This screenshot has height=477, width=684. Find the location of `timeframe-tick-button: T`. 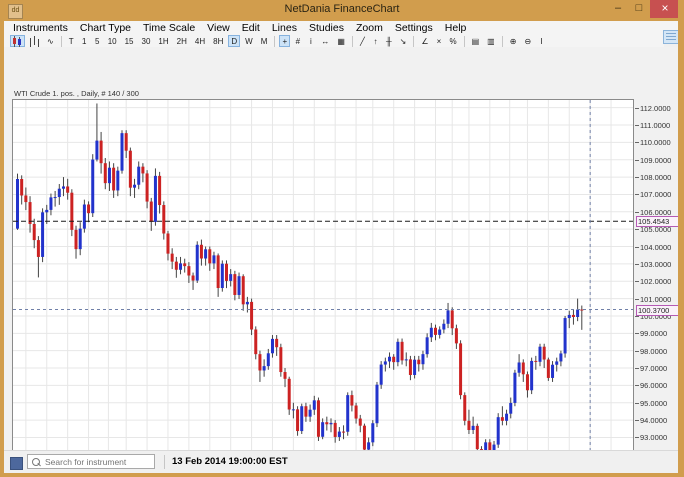

timeframe-tick-button: T is located at coordinates (71, 41).